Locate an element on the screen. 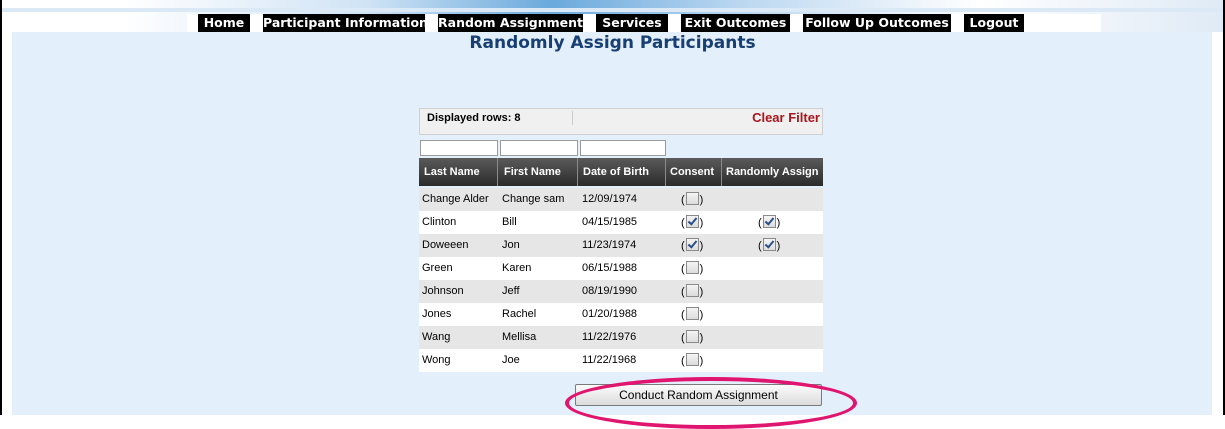  table-row: Change Alder Change sam 12/09/1974 () is located at coordinates (621, 199).